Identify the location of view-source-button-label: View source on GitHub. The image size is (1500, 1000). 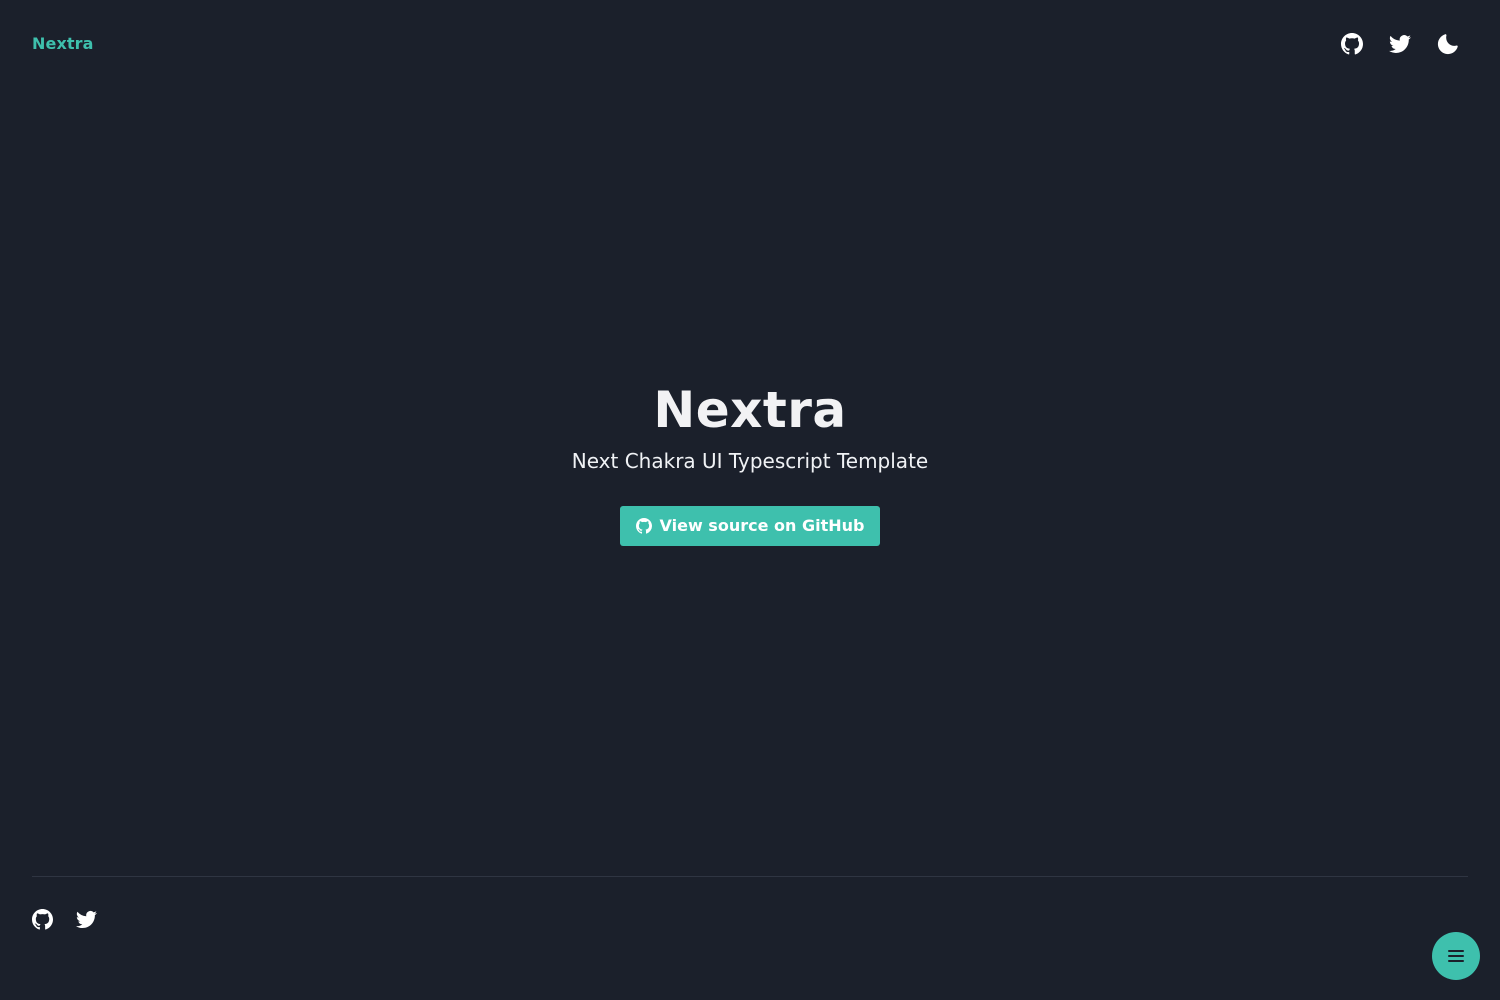
(762, 525).